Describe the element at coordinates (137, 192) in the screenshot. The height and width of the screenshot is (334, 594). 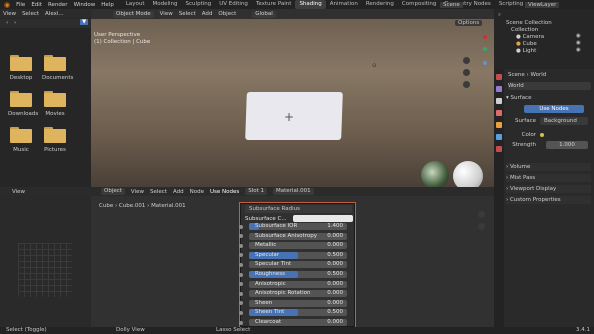
I see `shader-header-view: View` at that location.